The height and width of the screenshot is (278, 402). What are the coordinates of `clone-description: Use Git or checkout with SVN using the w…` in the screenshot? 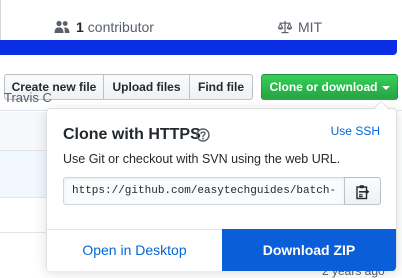 It's located at (202, 159).